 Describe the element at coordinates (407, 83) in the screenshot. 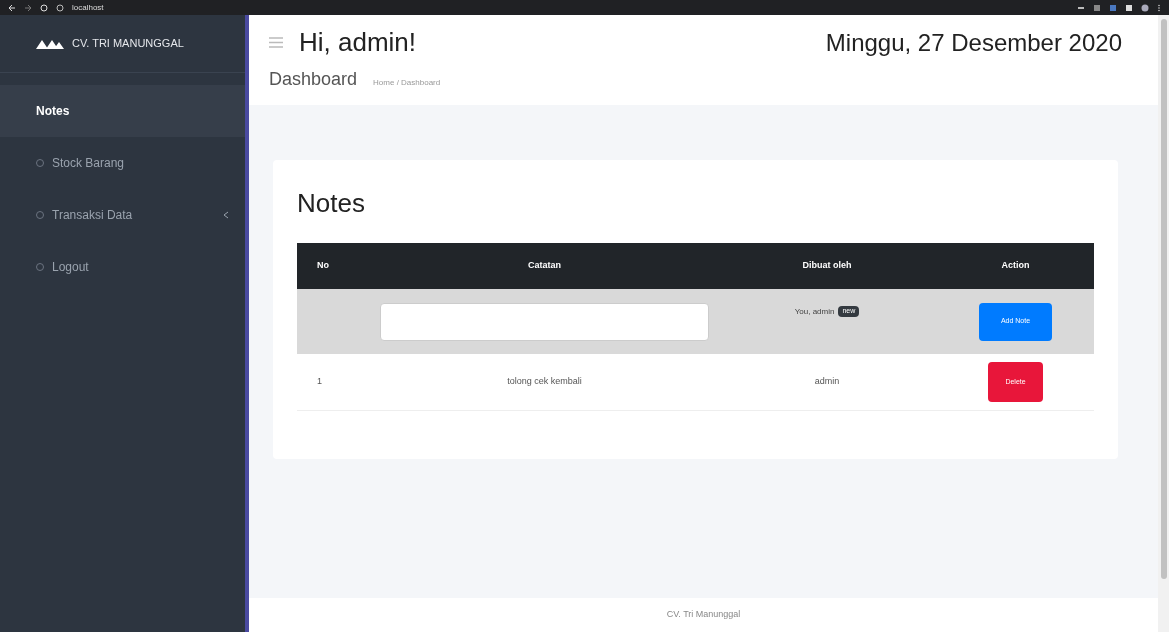

I see `breadcrumb: Home / Dashboard` at that location.